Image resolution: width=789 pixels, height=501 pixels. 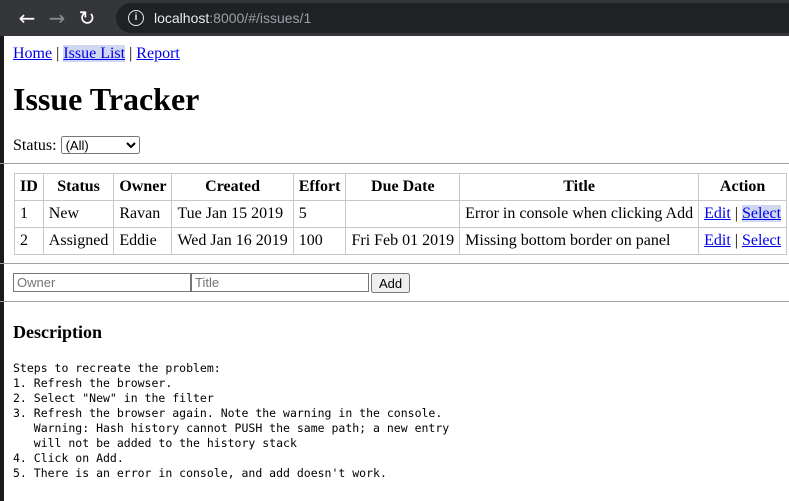 What do you see at coordinates (743, 187) in the screenshot?
I see `column-header: Action` at bounding box center [743, 187].